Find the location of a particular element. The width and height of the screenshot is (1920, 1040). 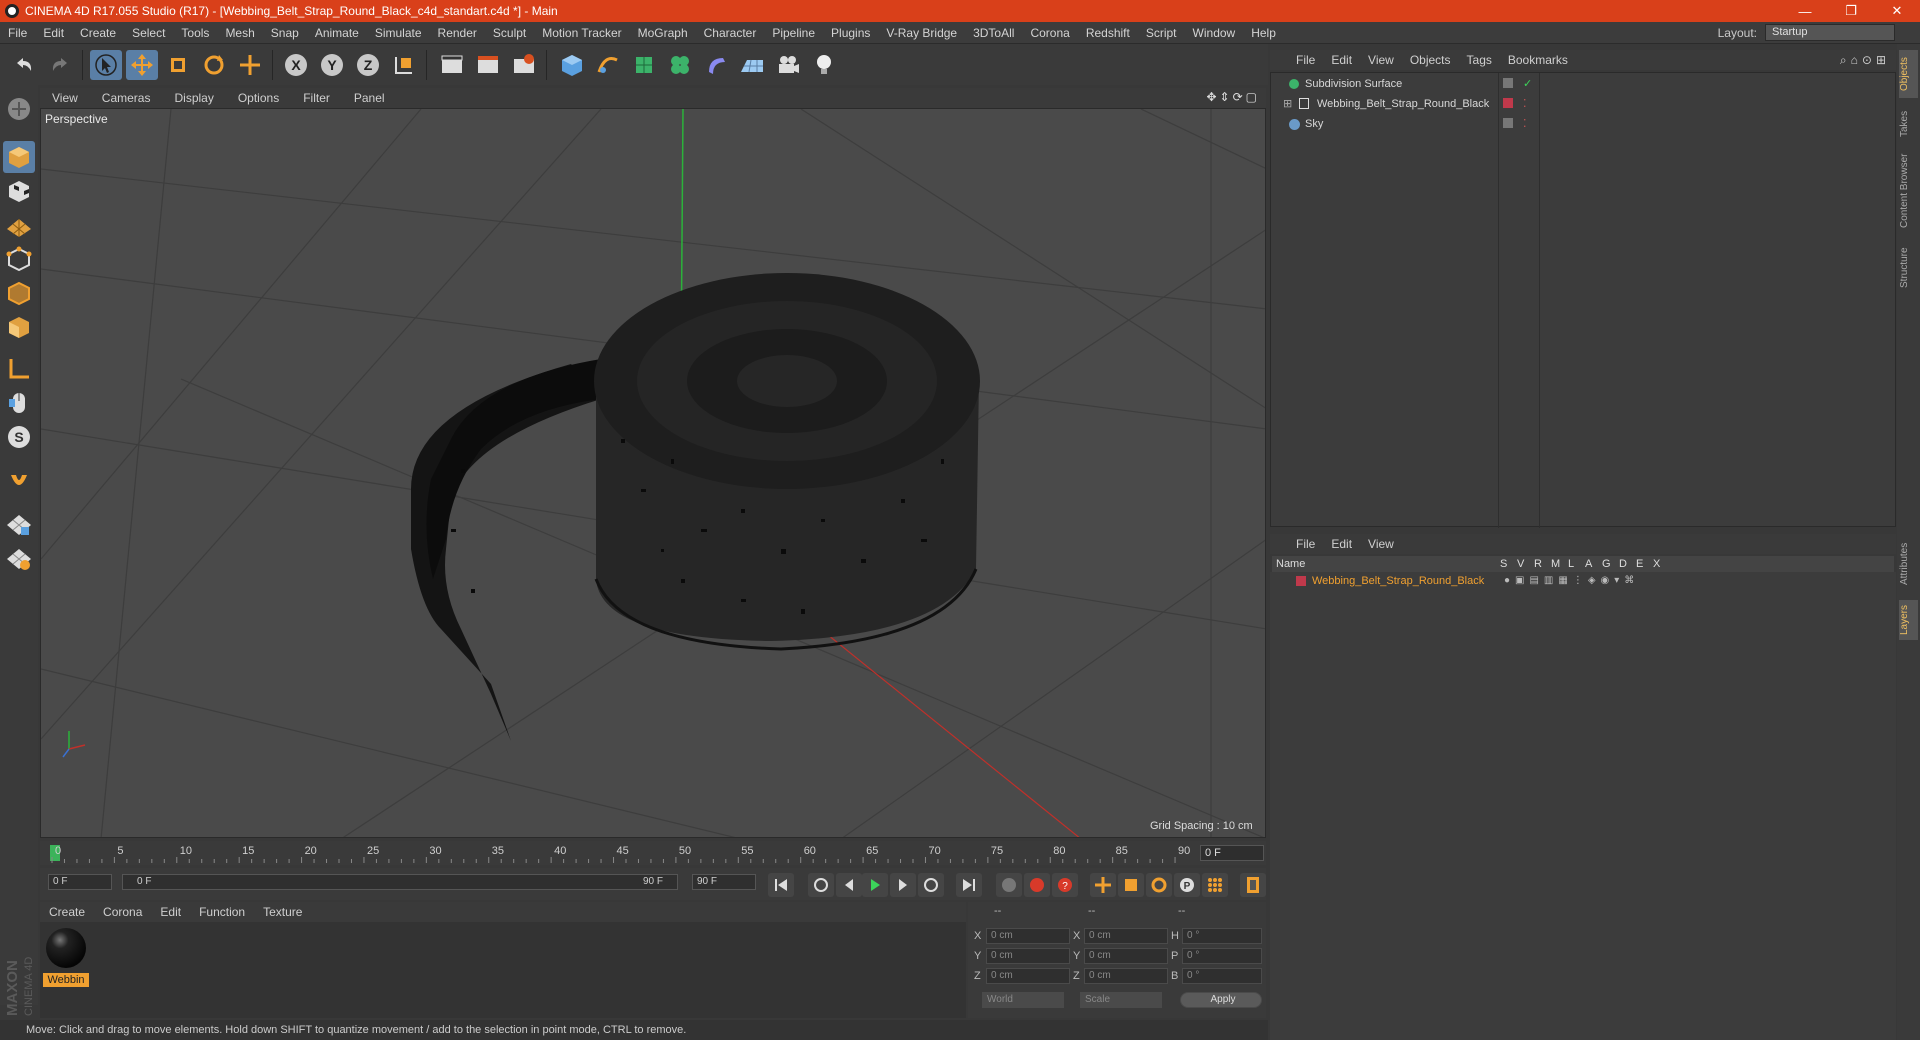

workplane-icon is located at coordinates (19, 225).